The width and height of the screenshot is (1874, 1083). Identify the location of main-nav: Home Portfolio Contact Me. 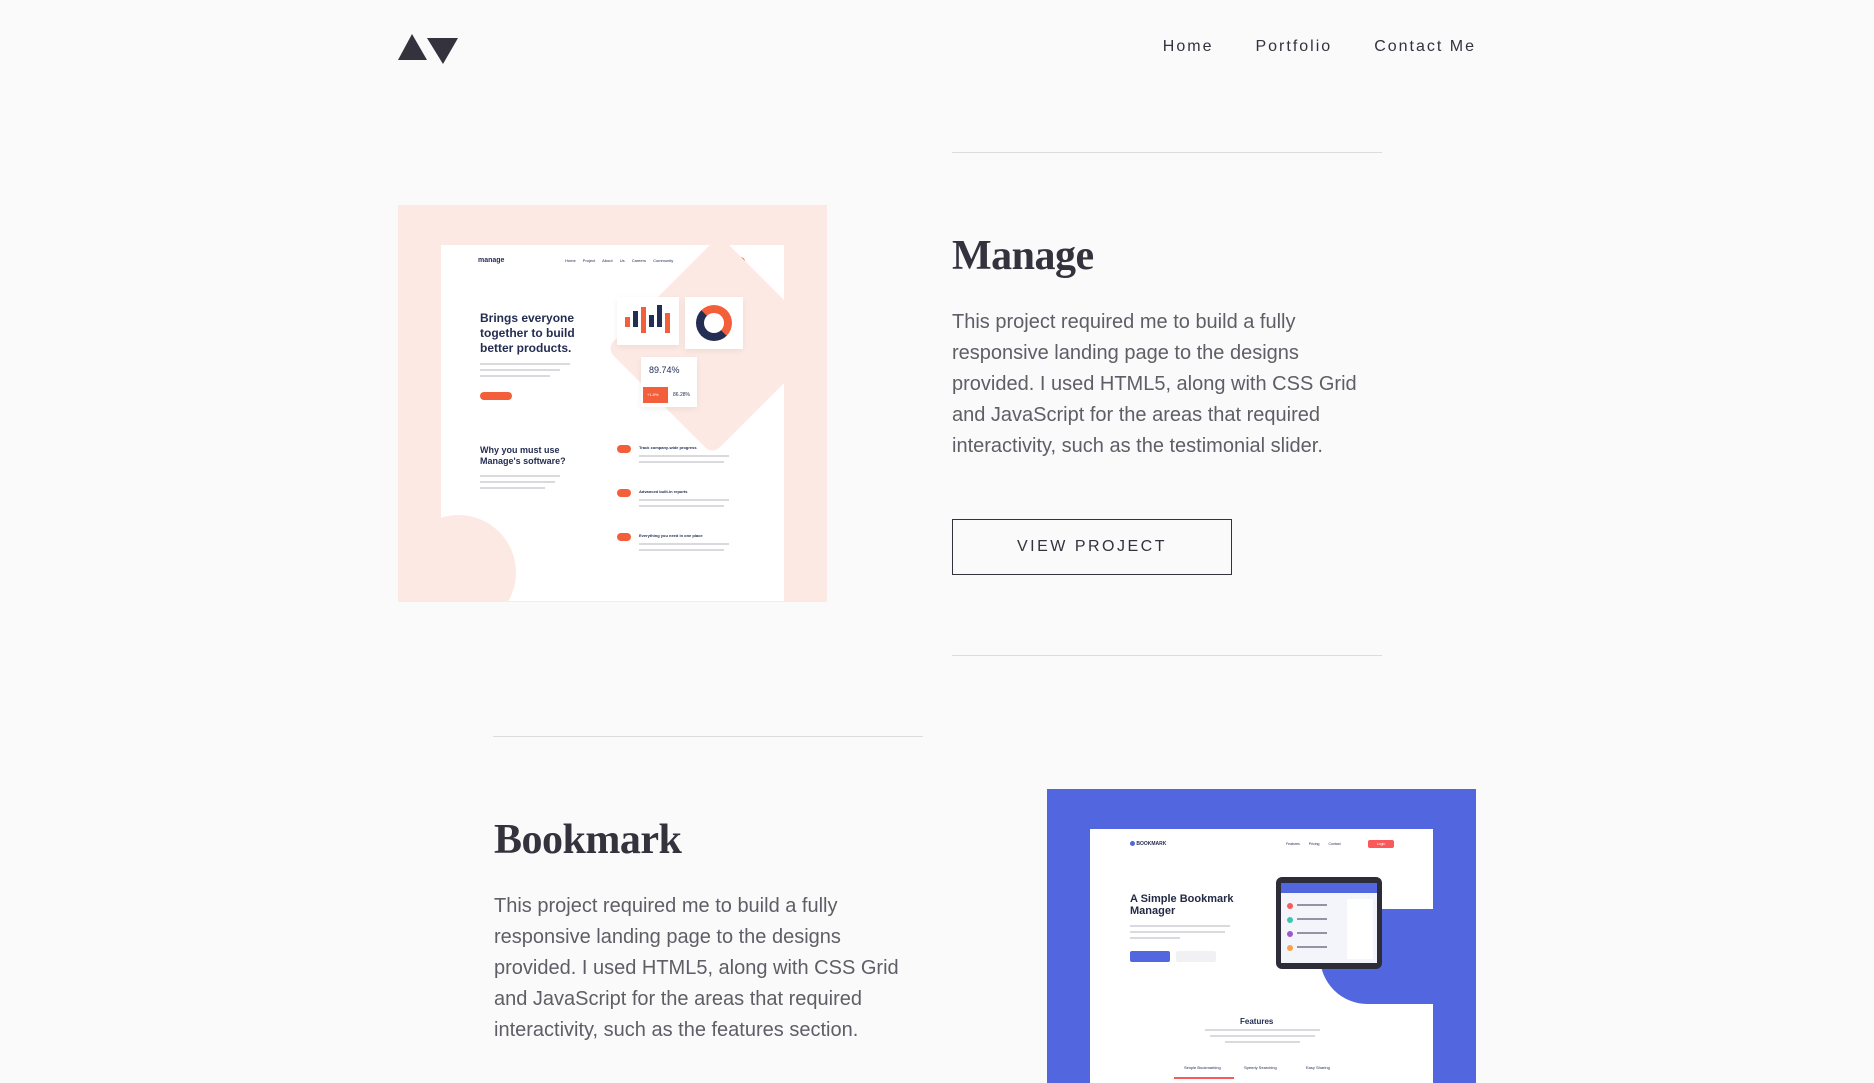
(1319, 47).